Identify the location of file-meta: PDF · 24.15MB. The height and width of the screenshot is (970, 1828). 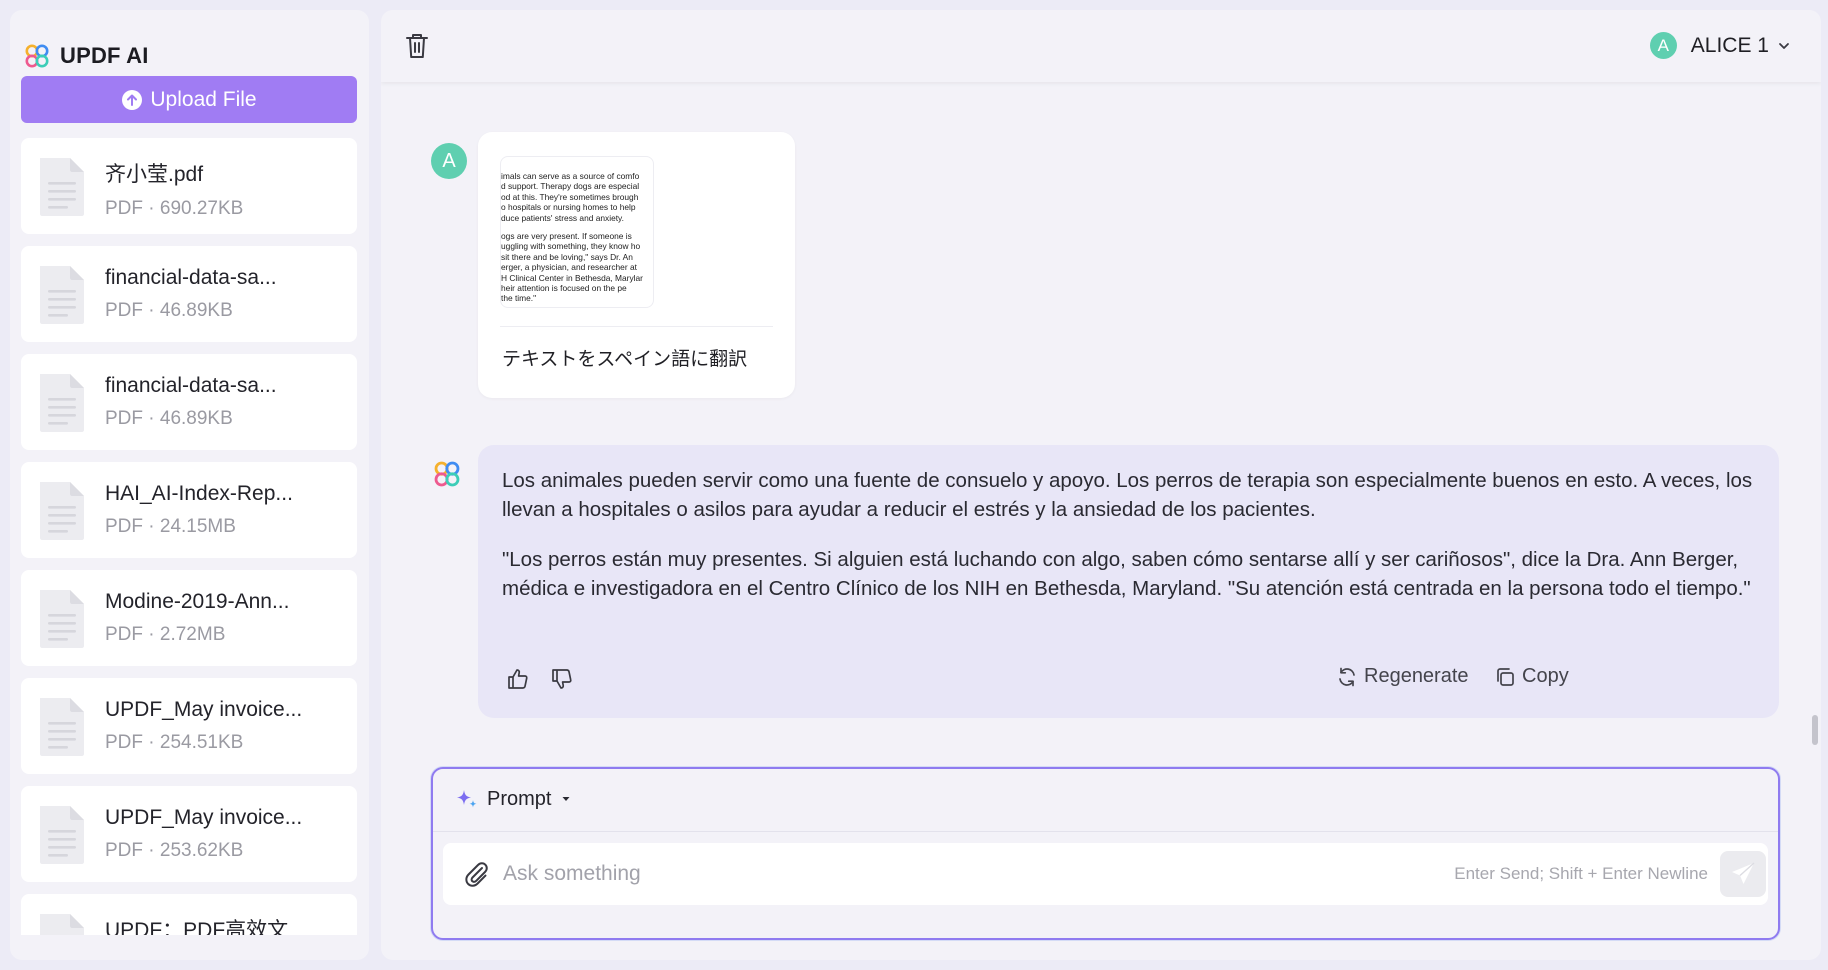
(170, 526).